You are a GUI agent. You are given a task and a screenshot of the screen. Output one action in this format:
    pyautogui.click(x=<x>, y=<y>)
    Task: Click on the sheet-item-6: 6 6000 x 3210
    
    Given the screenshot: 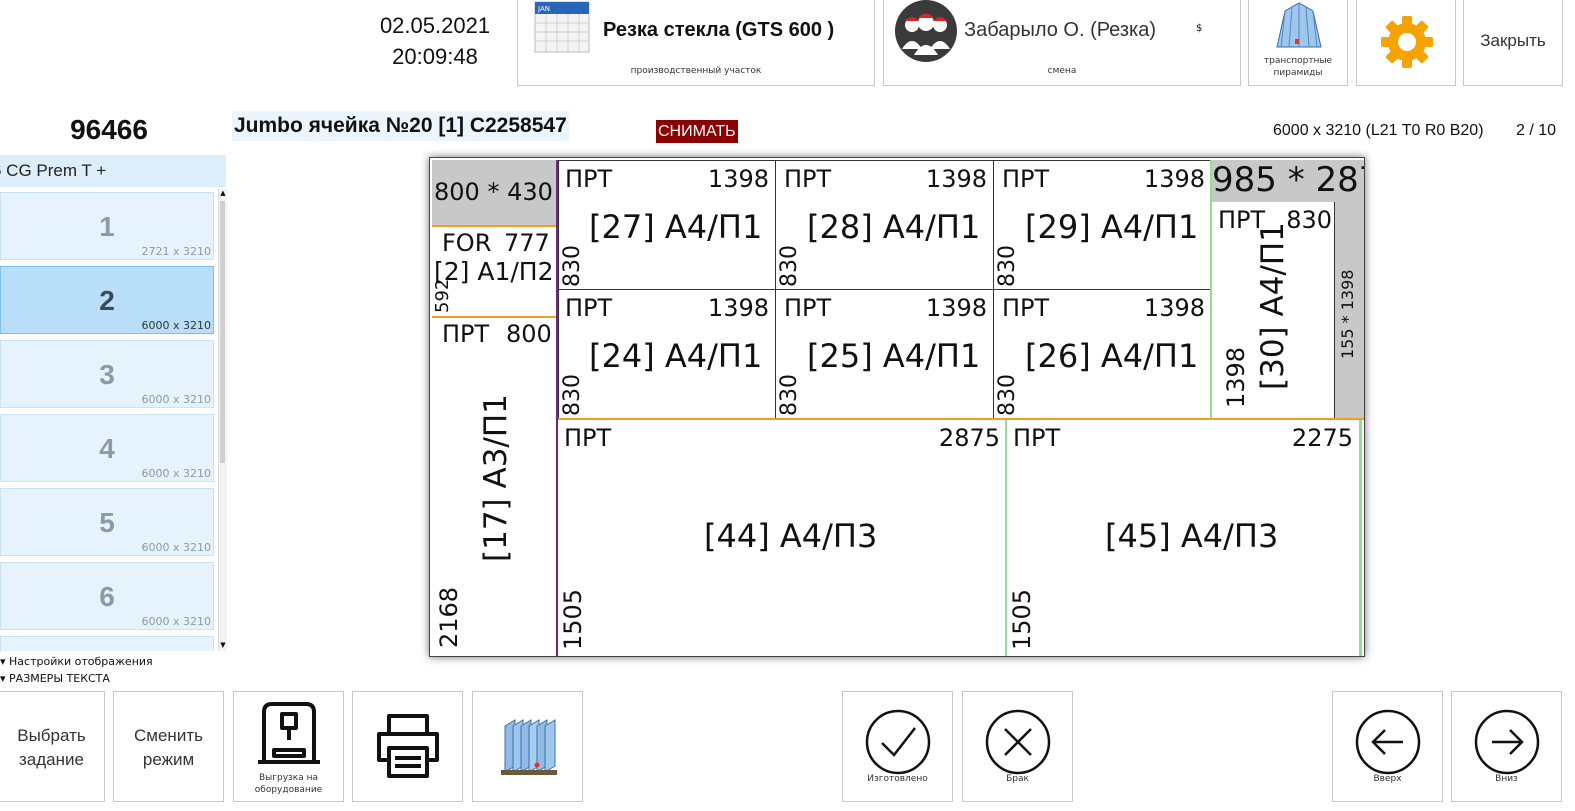 What is the action you would take?
    pyautogui.click(x=107, y=596)
    